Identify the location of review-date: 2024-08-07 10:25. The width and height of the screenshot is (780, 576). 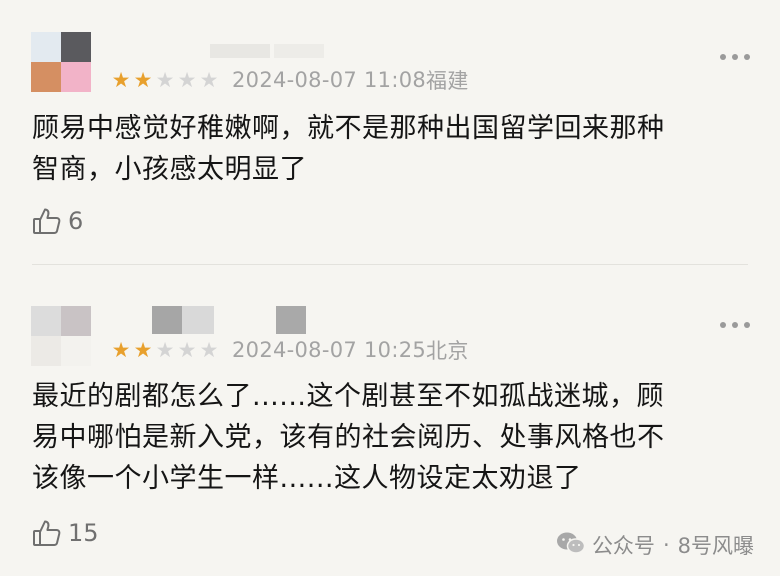
(329, 350).